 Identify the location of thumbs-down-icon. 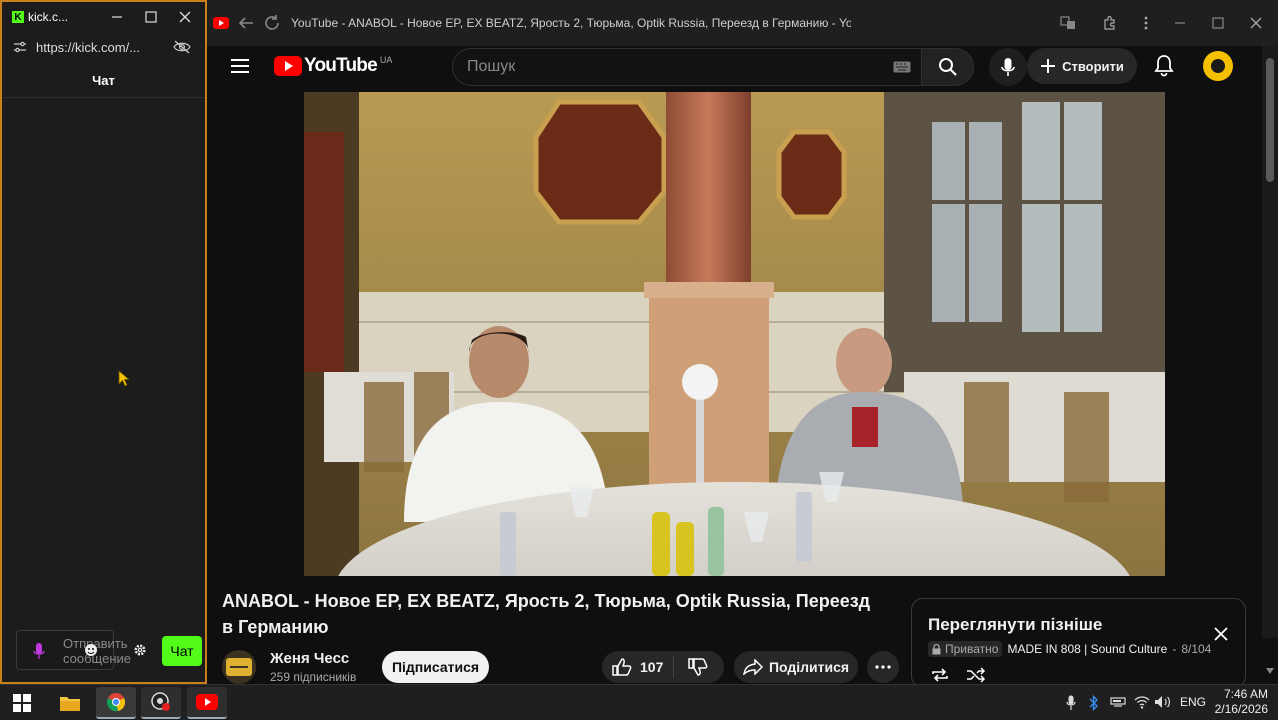
(698, 667).